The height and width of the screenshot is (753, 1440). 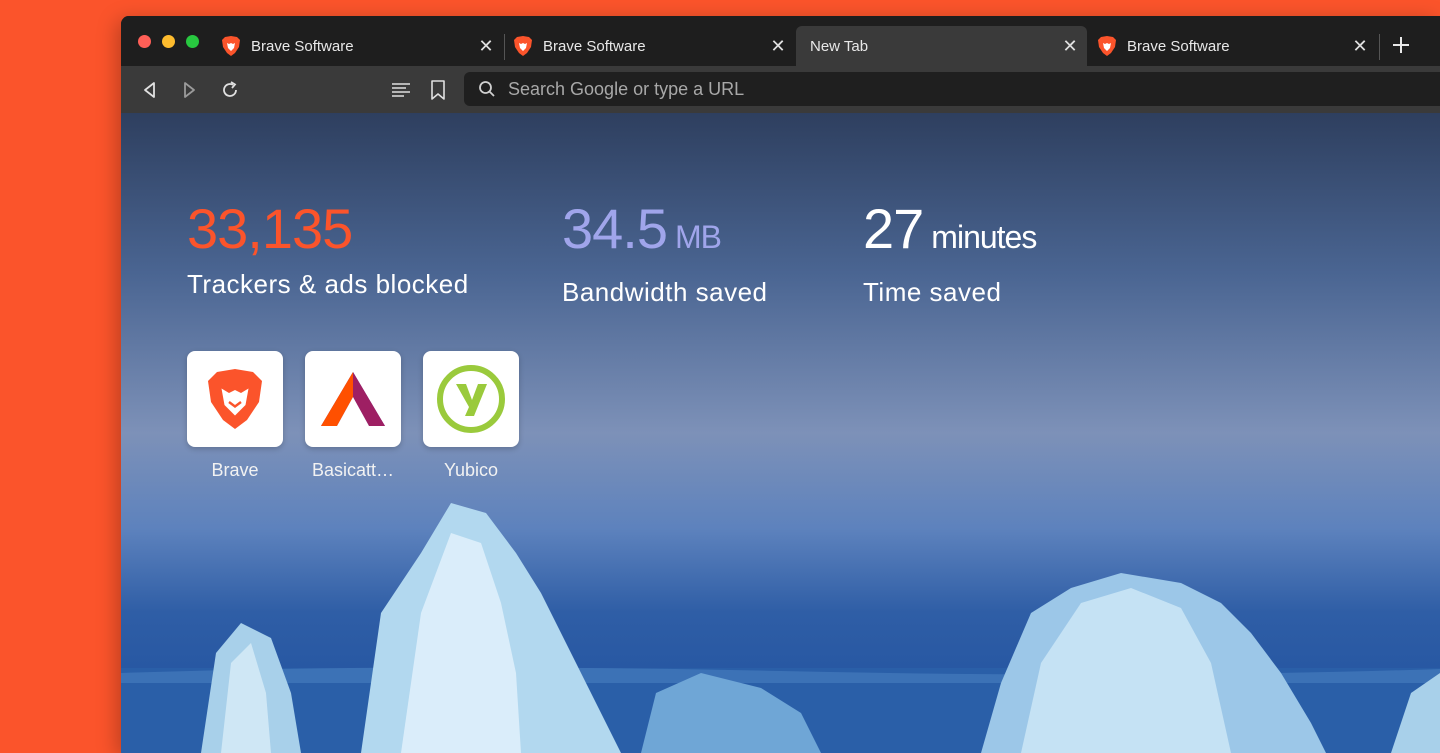 What do you see at coordinates (839, 46) in the screenshot?
I see `tab-title: New Tab` at bounding box center [839, 46].